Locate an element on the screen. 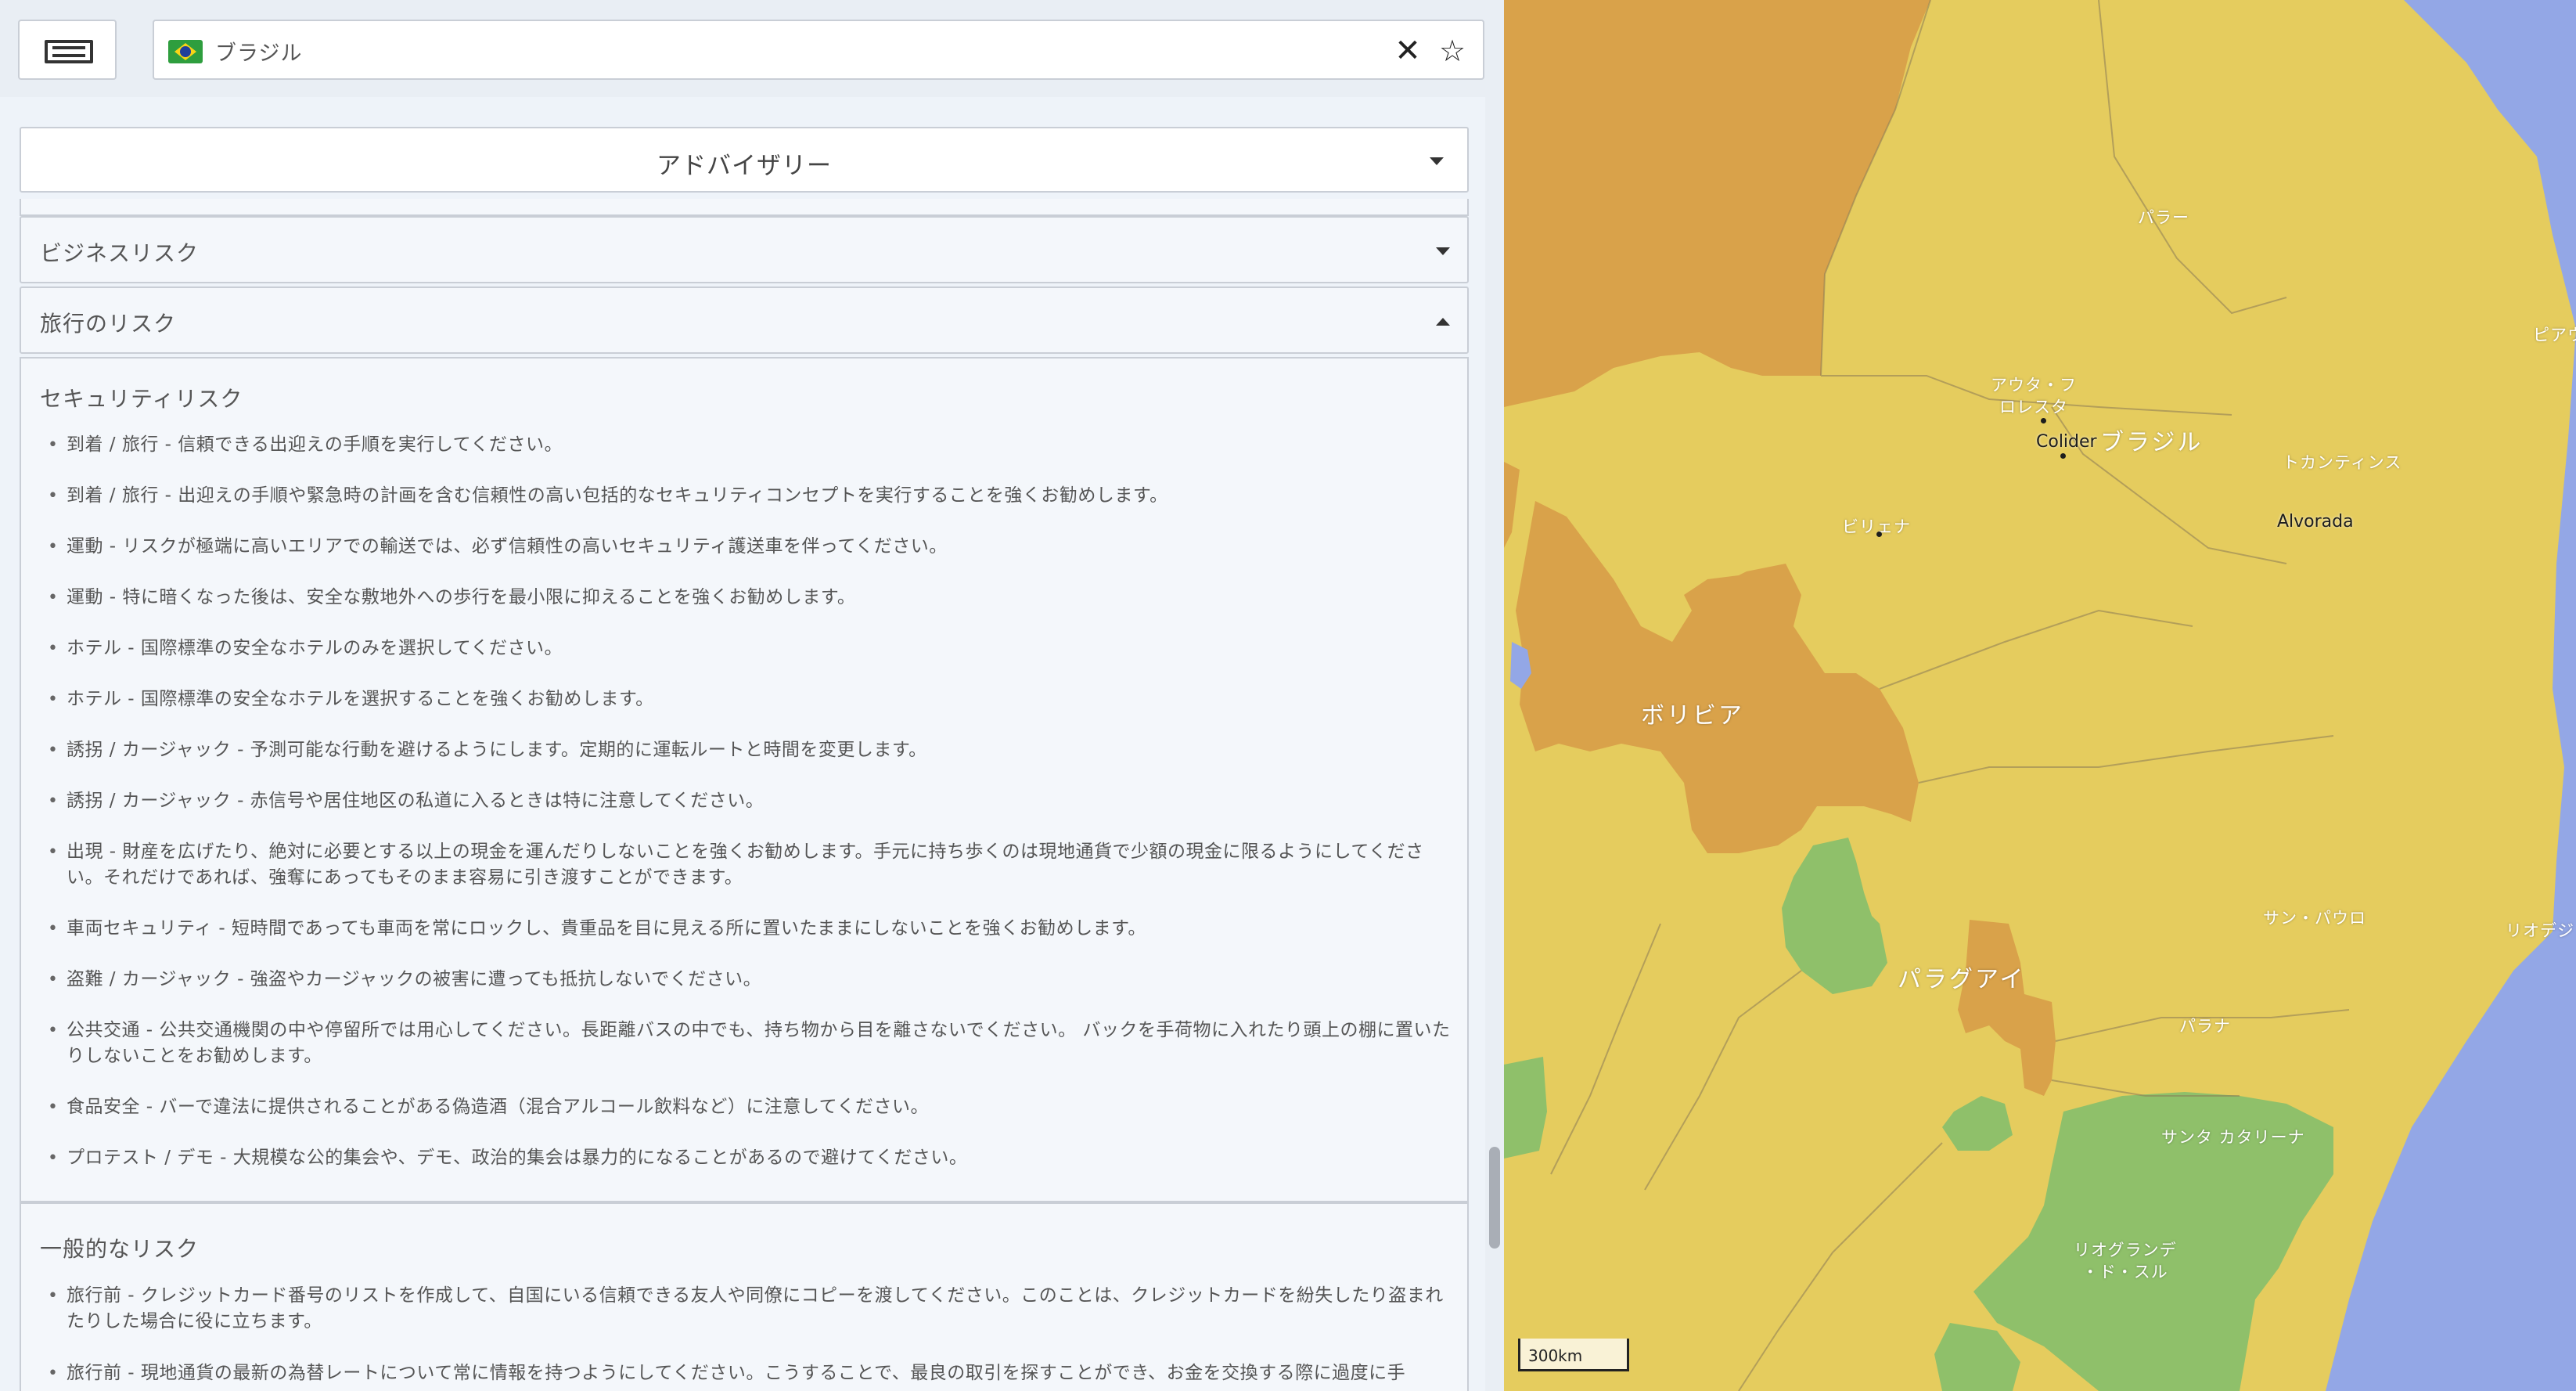 The image size is (2576, 1391). search-input is located at coordinates (782, 51).